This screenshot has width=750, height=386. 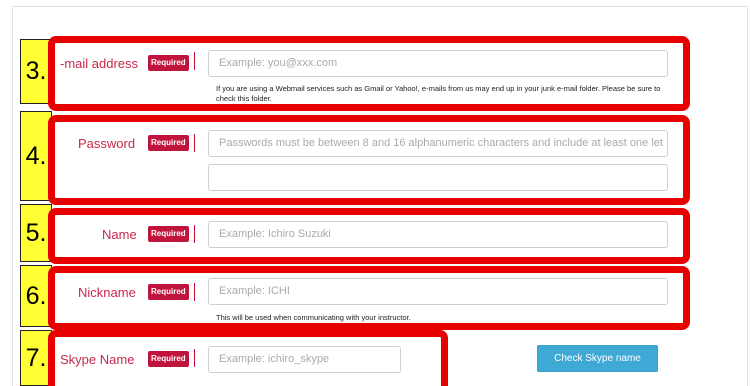 I want to click on password-divider, so click(x=194, y=143).